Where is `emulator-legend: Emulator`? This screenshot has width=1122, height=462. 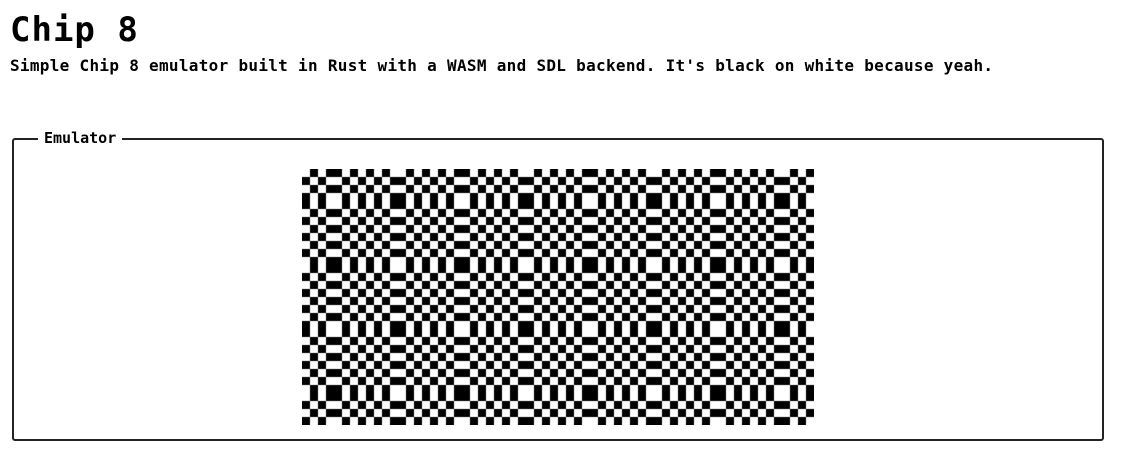
emulator-legend: Emulator is located at coordinates (80, 138).